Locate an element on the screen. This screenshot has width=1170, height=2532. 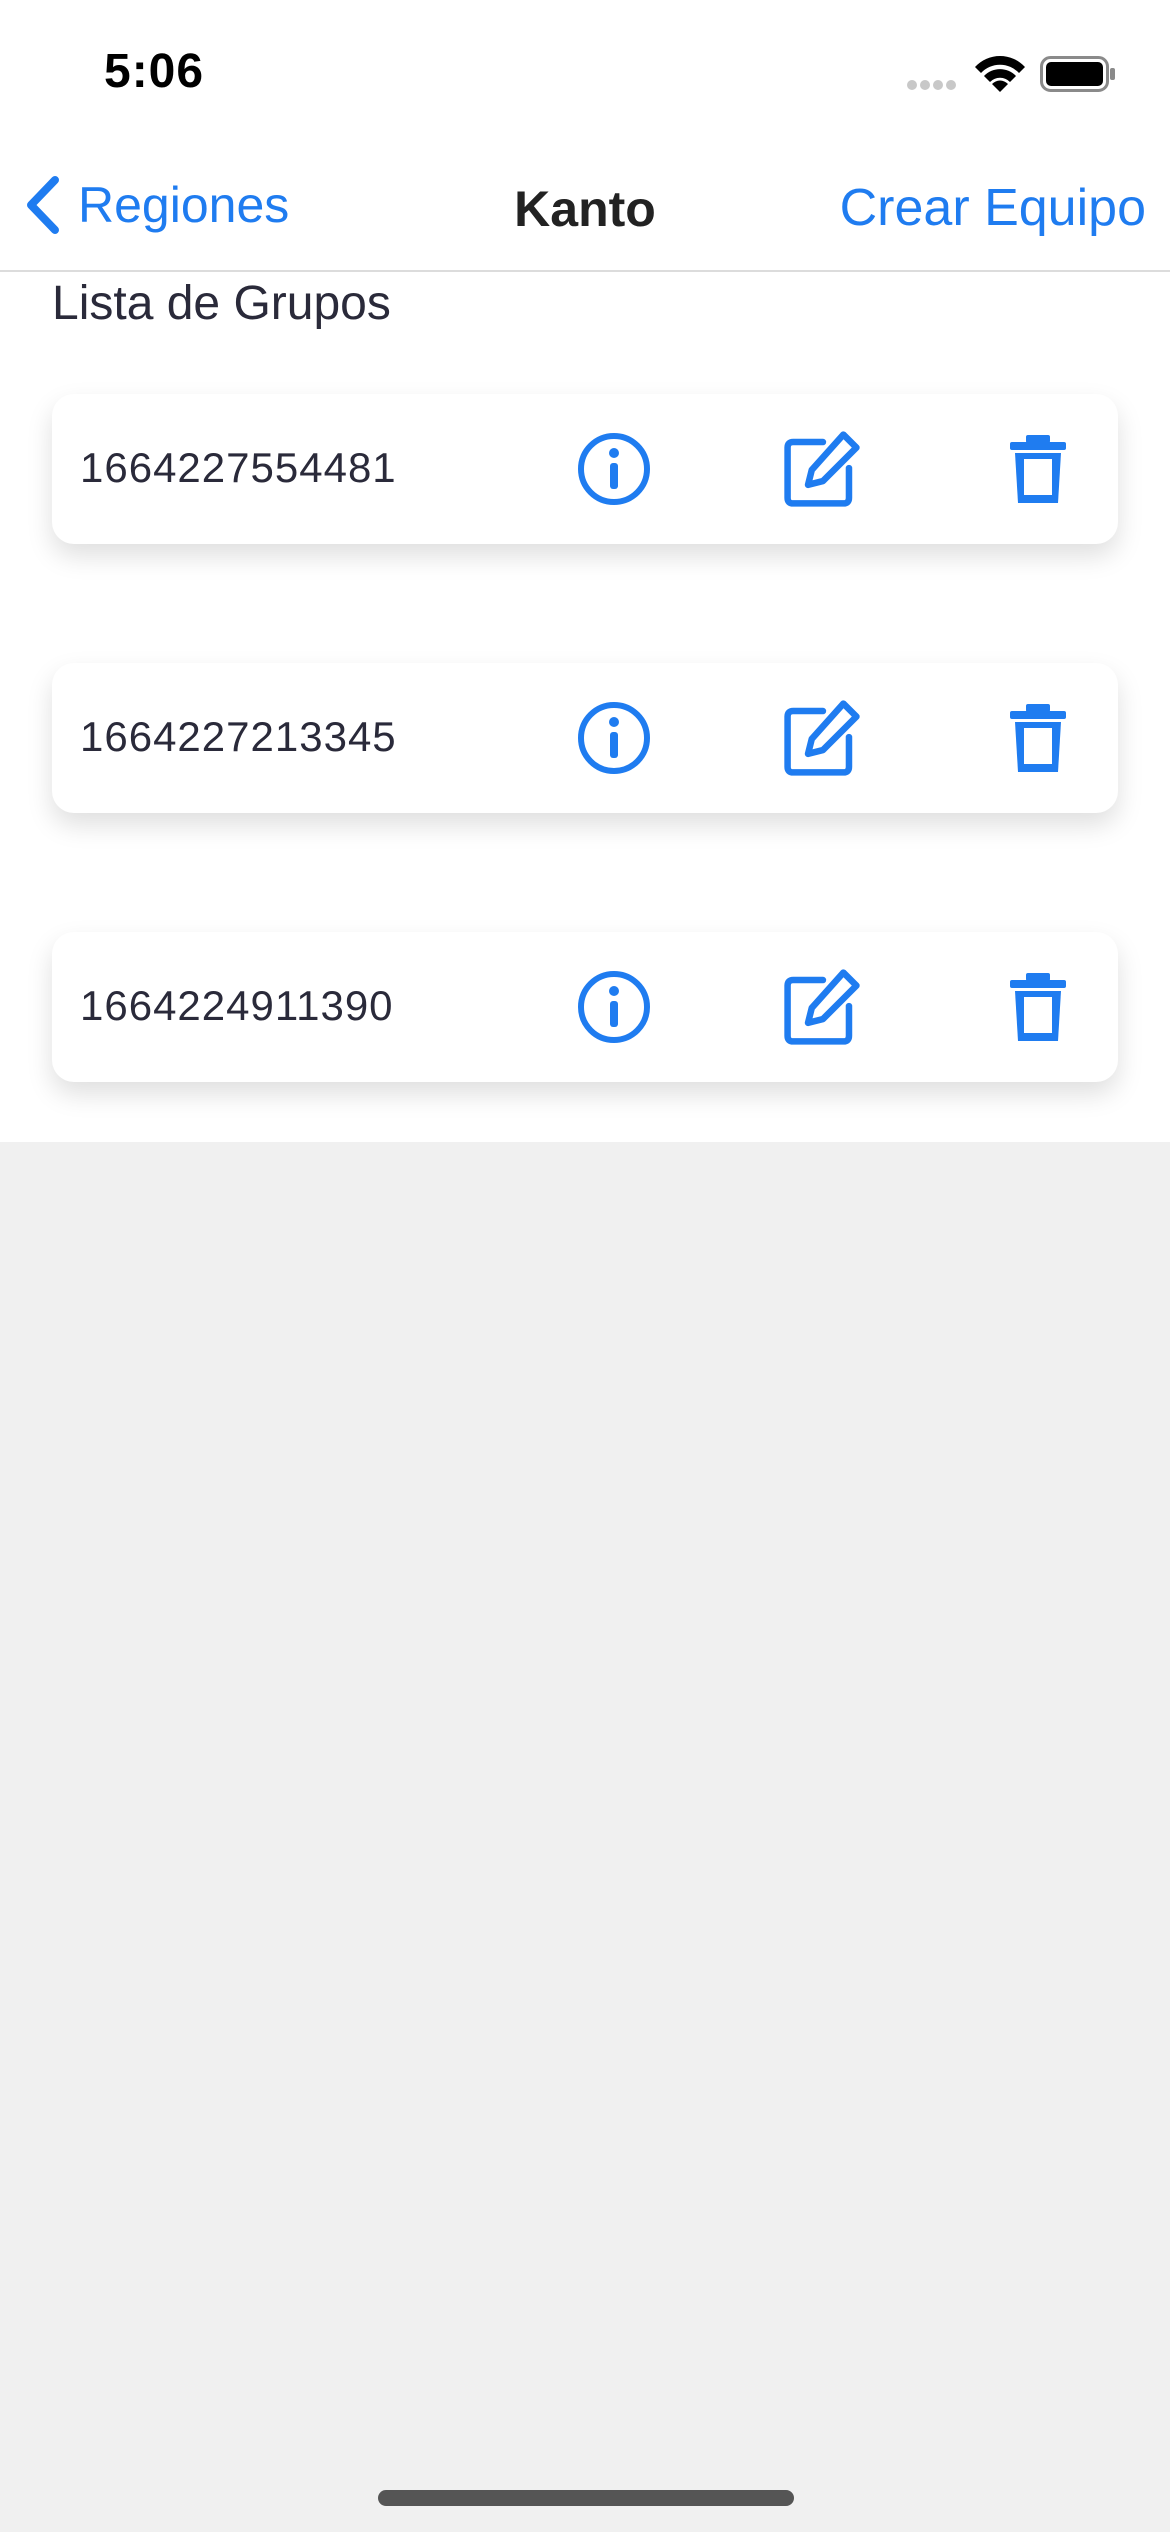
section-title: Lista de Grupos is located at coordinates (221, 303).